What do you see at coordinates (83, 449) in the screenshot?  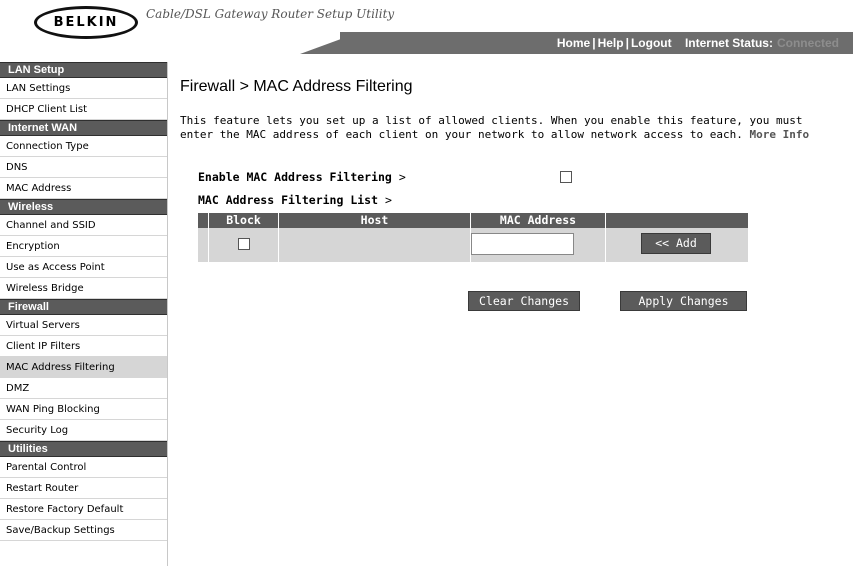 I see `sidebar-section-utilities: Utilities` at bounding box center [83, 449].